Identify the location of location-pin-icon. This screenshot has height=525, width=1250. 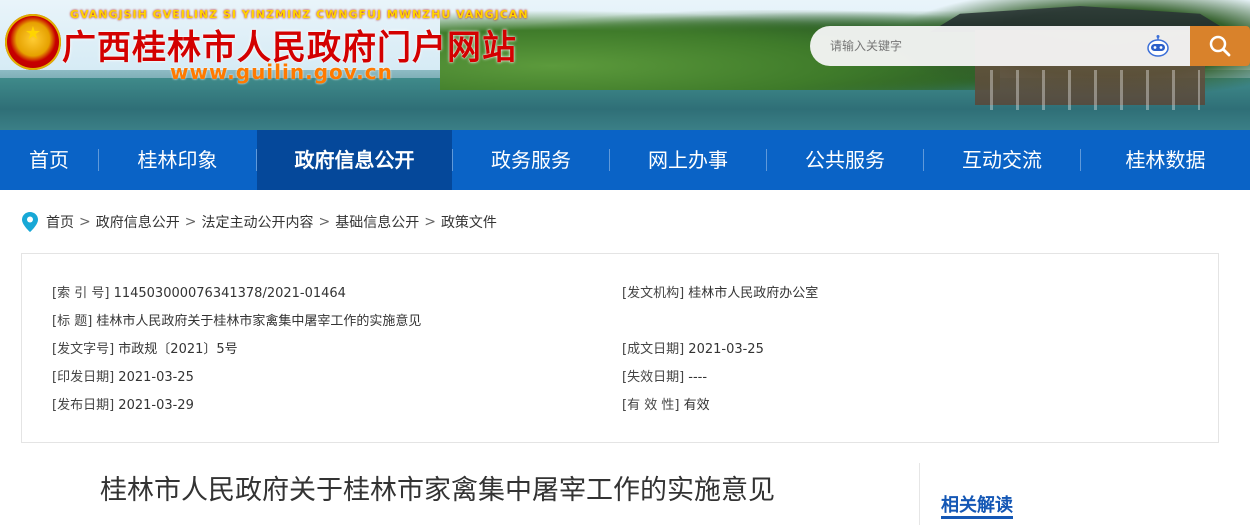
(30, 222).